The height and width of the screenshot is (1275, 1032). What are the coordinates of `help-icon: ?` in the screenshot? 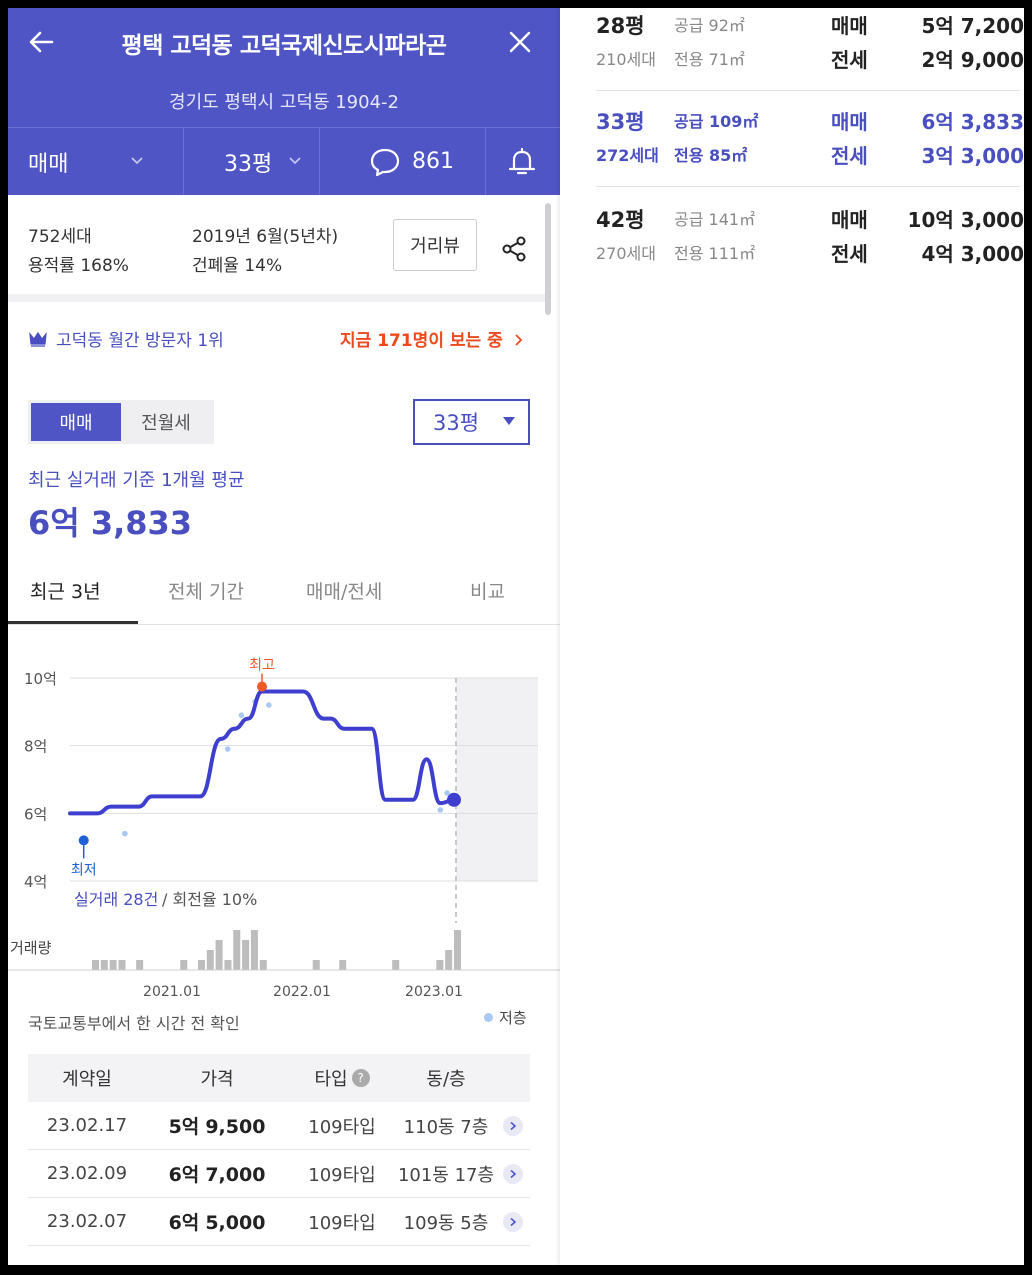 It's located at (360, 1078).